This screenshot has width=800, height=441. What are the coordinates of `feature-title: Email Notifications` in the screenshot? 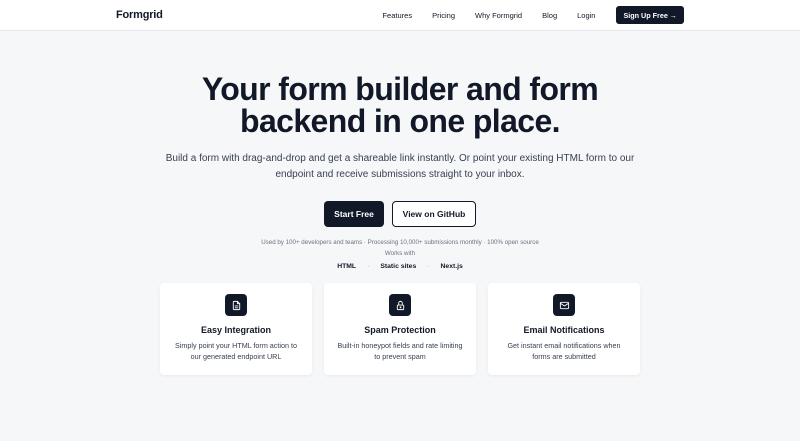 It's located at (564, 330).